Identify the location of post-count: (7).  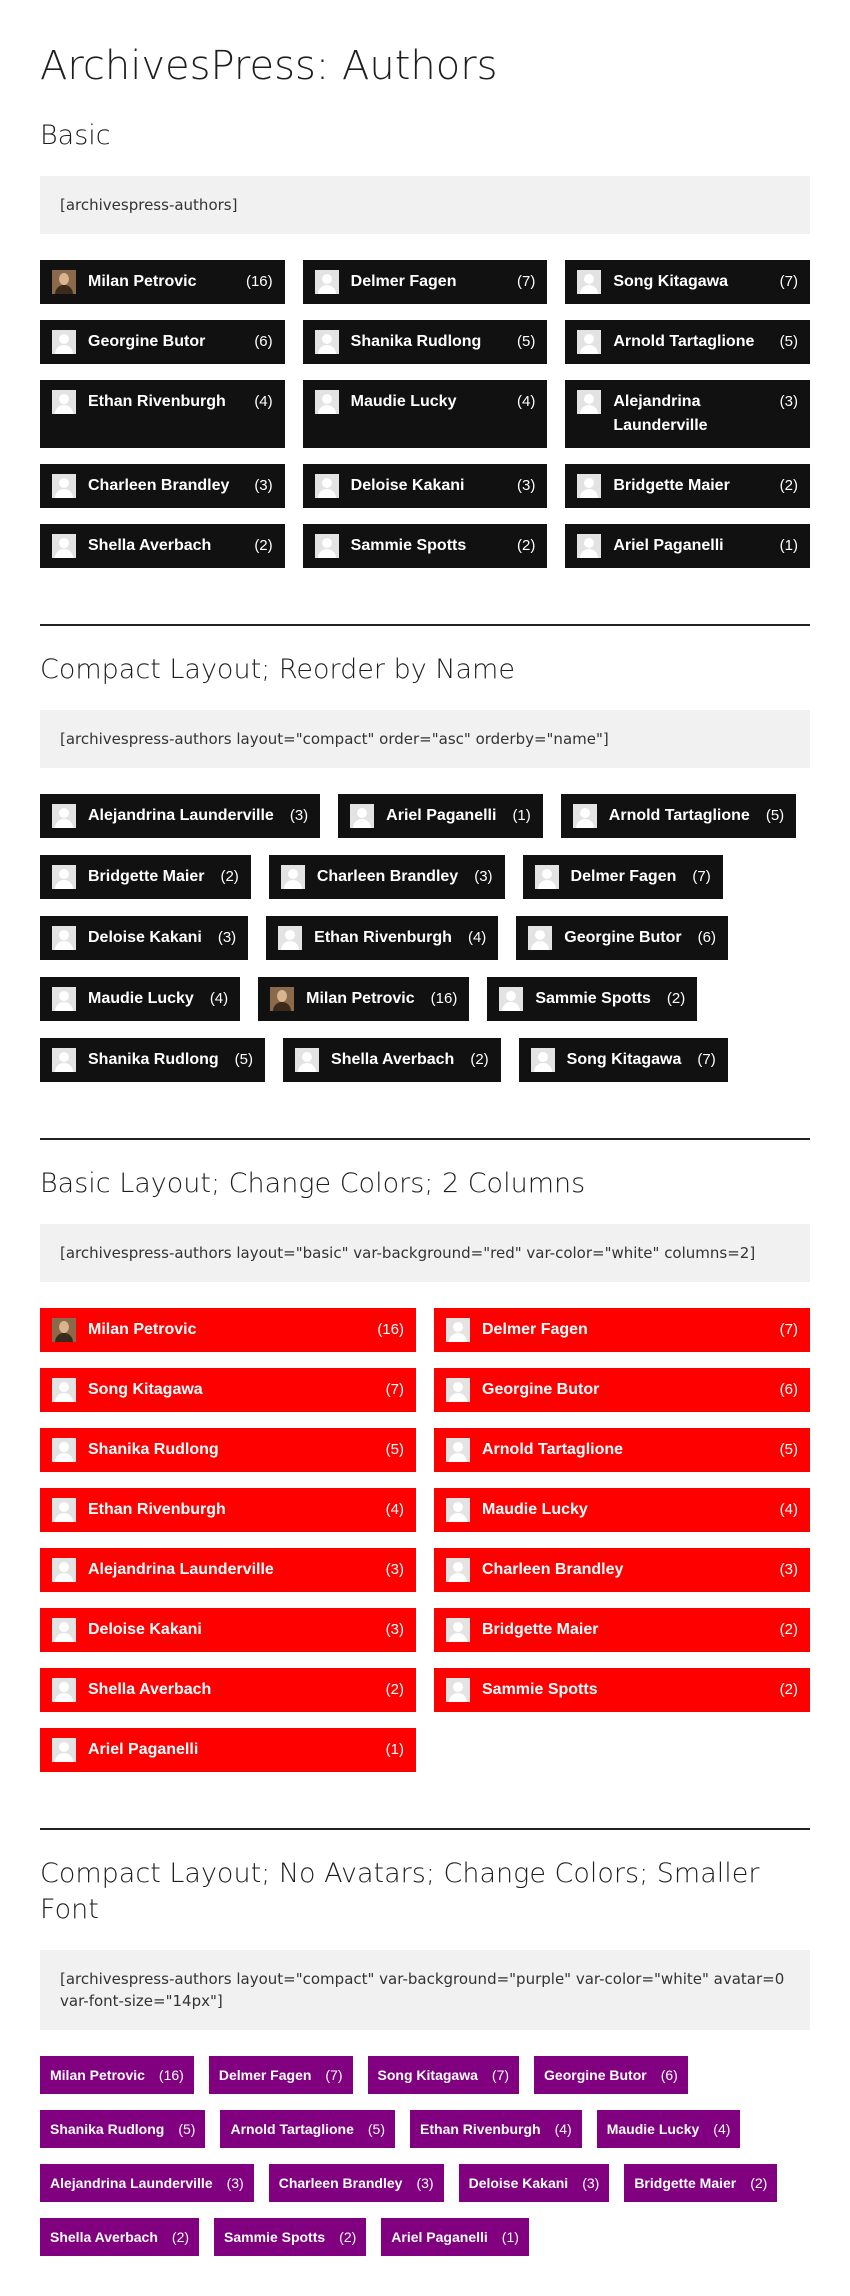
(526, 281).